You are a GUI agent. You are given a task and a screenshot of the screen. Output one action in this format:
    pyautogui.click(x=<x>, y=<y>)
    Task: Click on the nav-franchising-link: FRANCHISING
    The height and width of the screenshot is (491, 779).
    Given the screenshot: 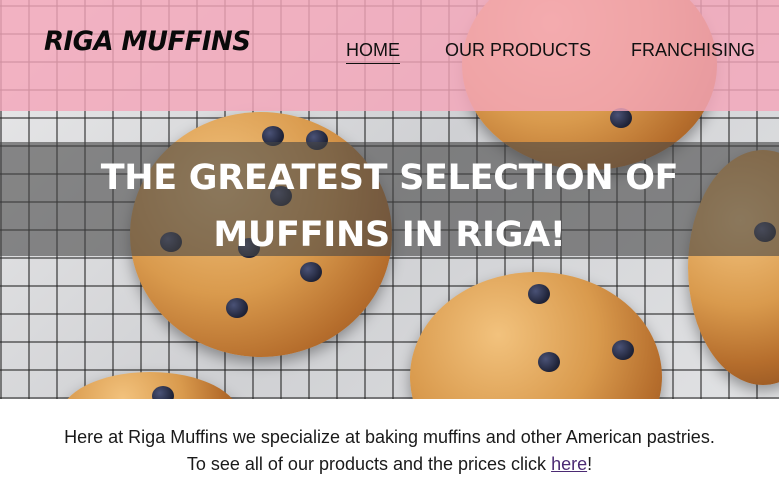 What is the action you would take?
    pyautogui.click(x=693, y=51)
    